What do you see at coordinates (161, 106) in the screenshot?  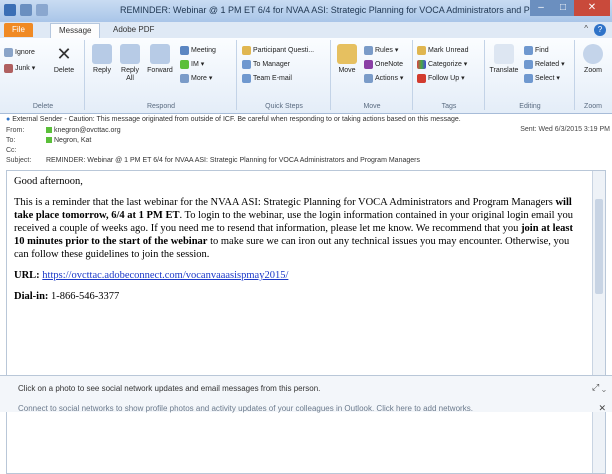 I see `group-label-respond: Respond` at bounding box center [161, 106].